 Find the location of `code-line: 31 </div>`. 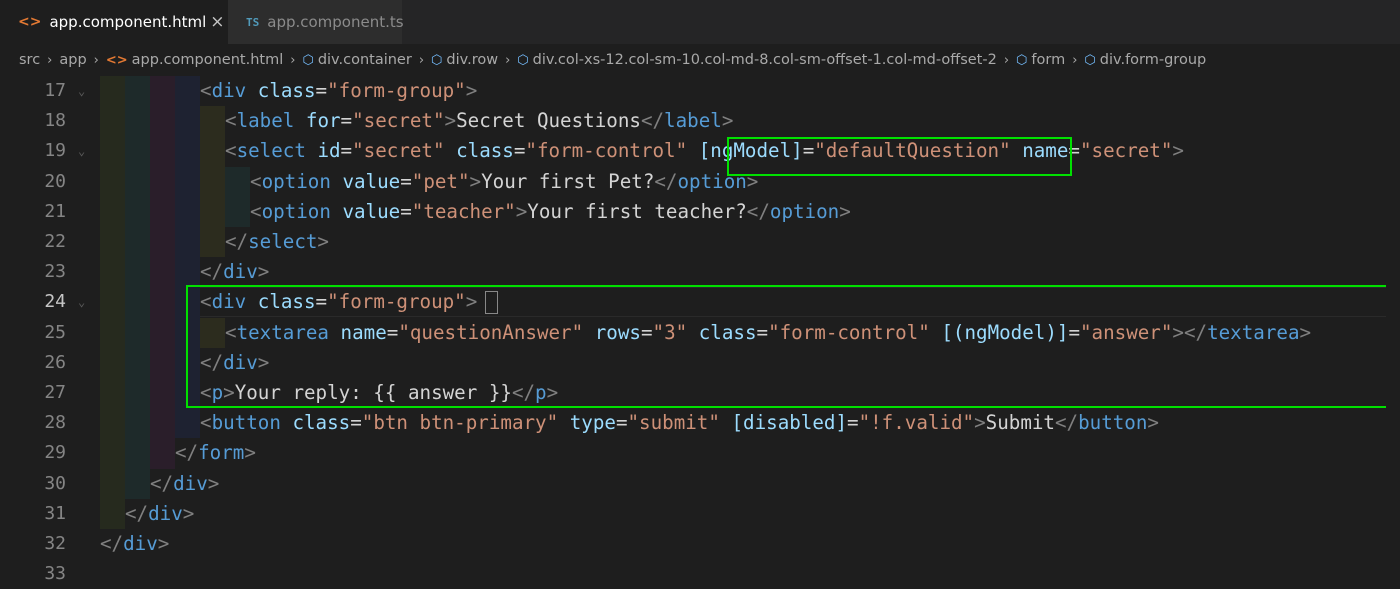

code-line: 31 </div> is located at coordinates (700, 514).